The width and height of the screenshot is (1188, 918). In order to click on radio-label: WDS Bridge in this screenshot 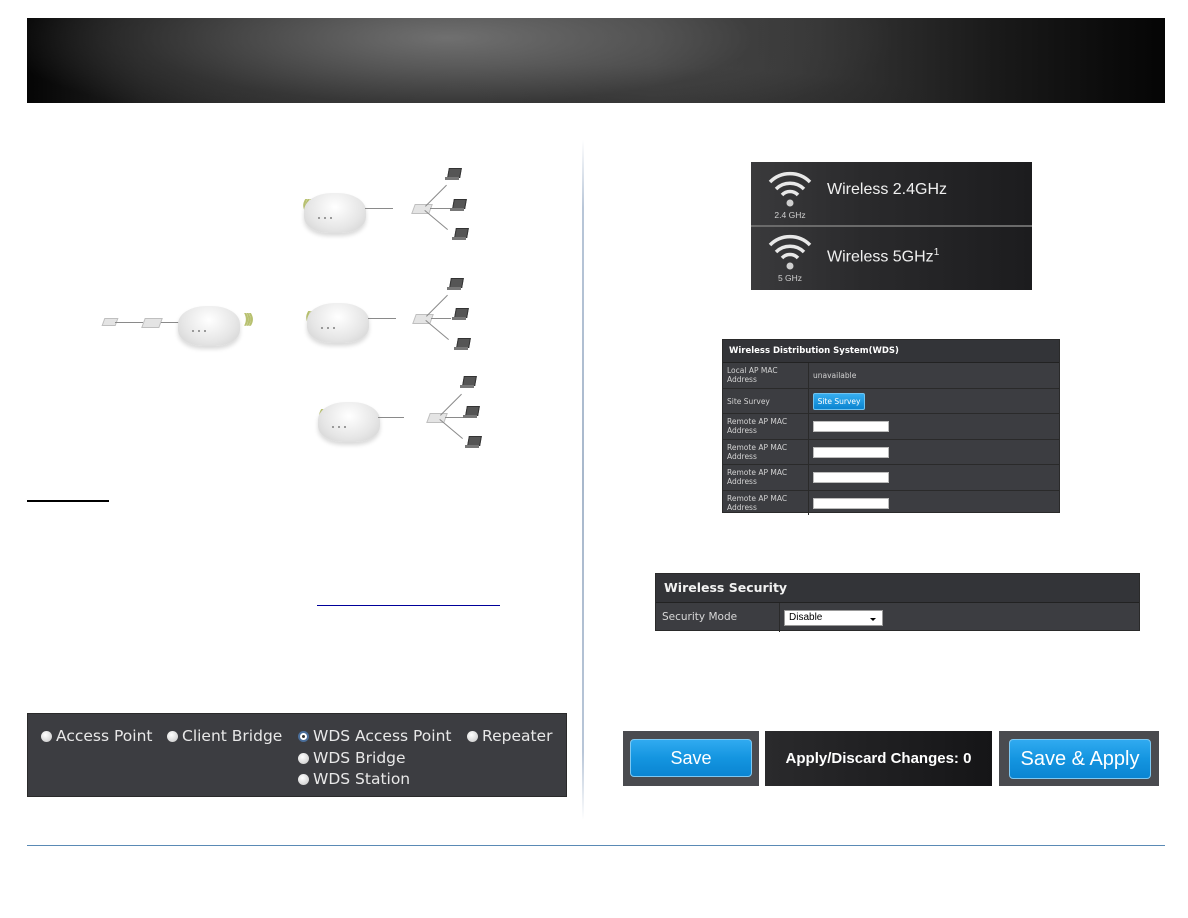, I will do `click(359, 758)`.